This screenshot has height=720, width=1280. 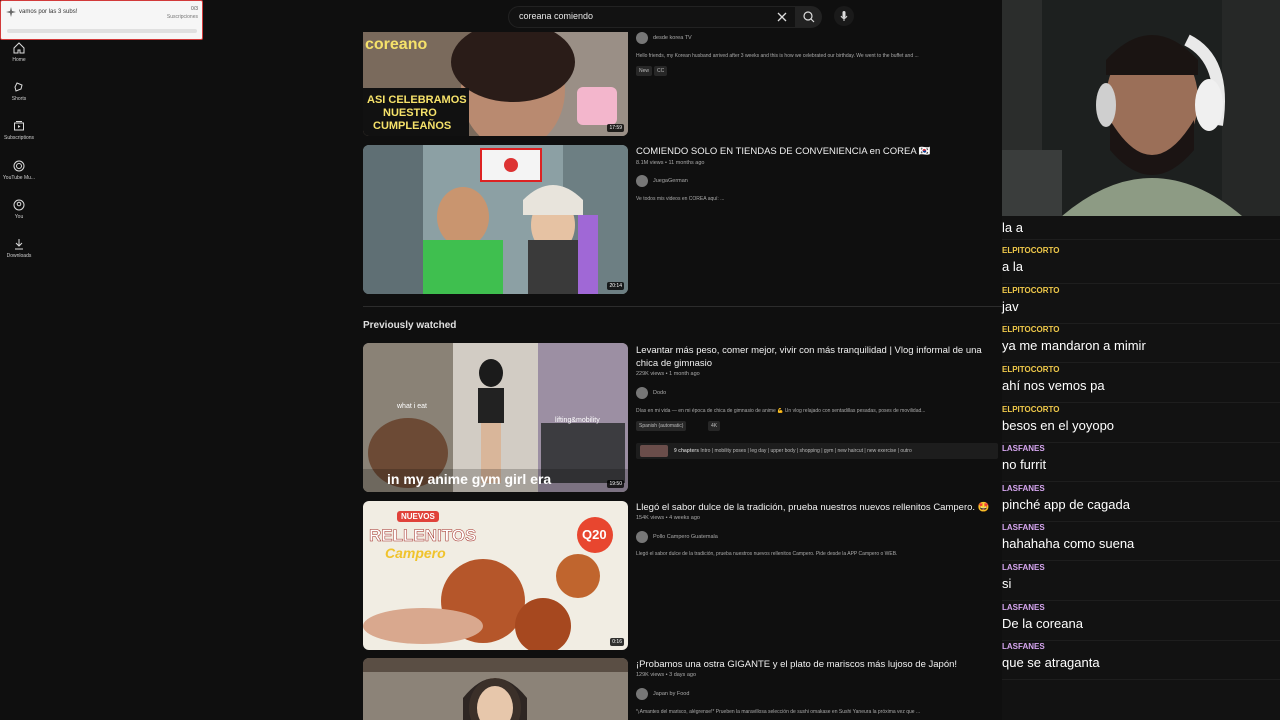 What do you see at coordinates (418, 516) in the screenshot?
I see `thumbnail-text: NUEVOS` at bounding box center [418, 516].